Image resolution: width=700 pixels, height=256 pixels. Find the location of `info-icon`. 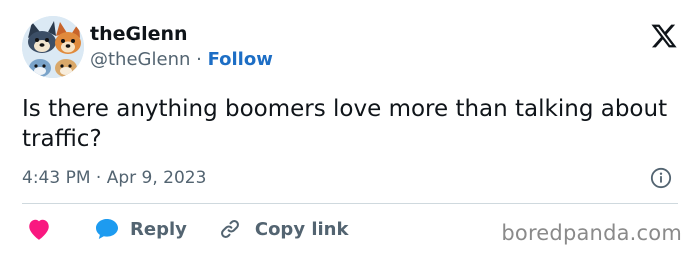

info-icon is located at coordinates (661, 178).